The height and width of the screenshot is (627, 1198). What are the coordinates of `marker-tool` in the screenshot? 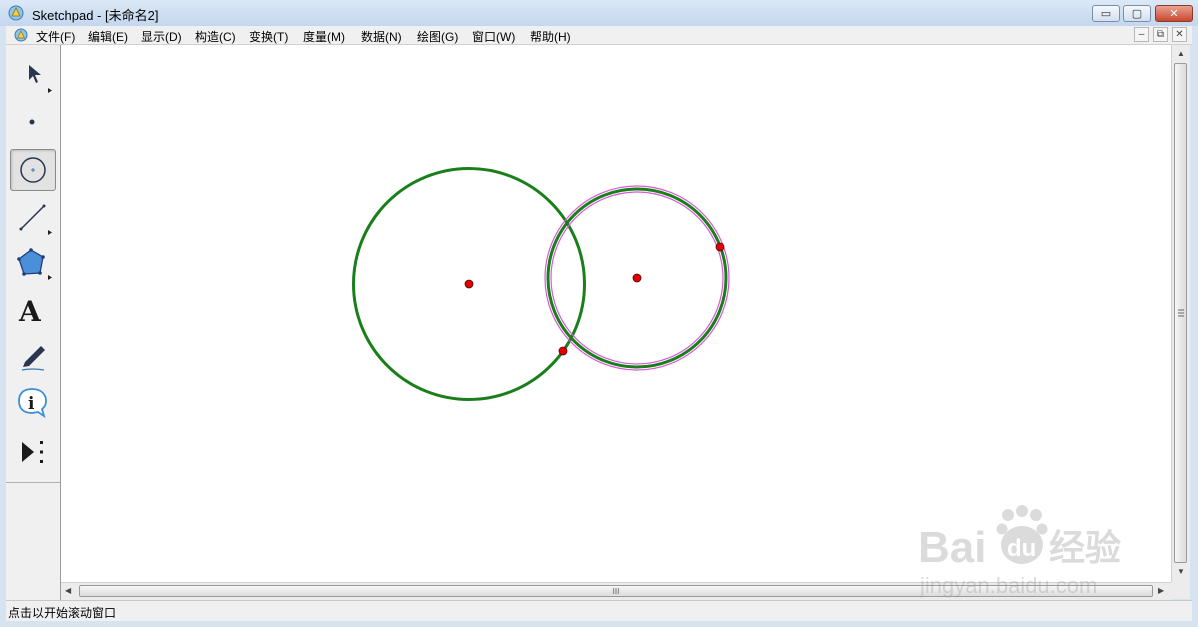 It's located at (33, 358).